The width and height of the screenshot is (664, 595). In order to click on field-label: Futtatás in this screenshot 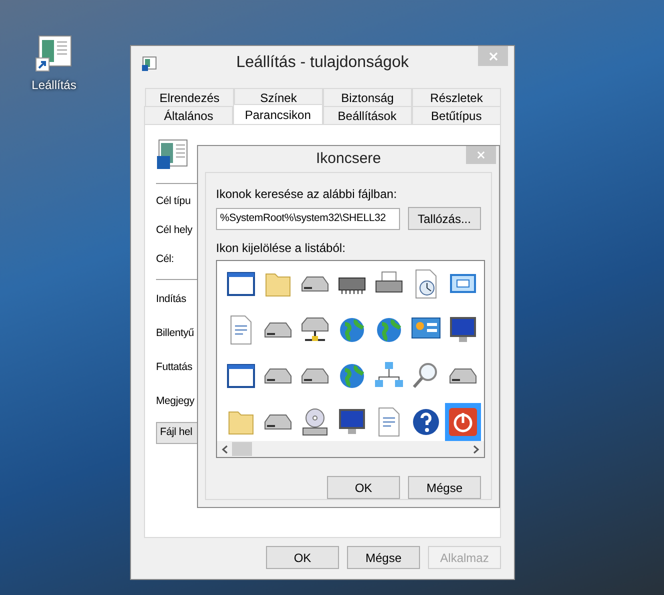, I will do `click(174, 367)`.